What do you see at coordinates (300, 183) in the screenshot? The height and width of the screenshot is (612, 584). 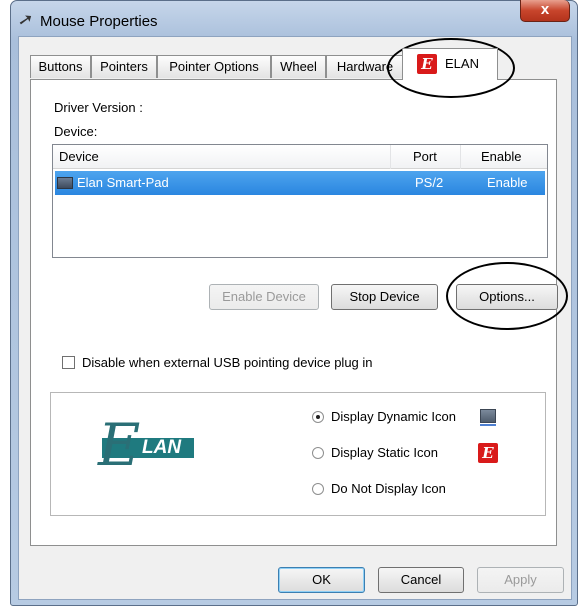 I see `table-row: Elan Smart-Pad PS/2 Enable` at bounding box center [300, 183].